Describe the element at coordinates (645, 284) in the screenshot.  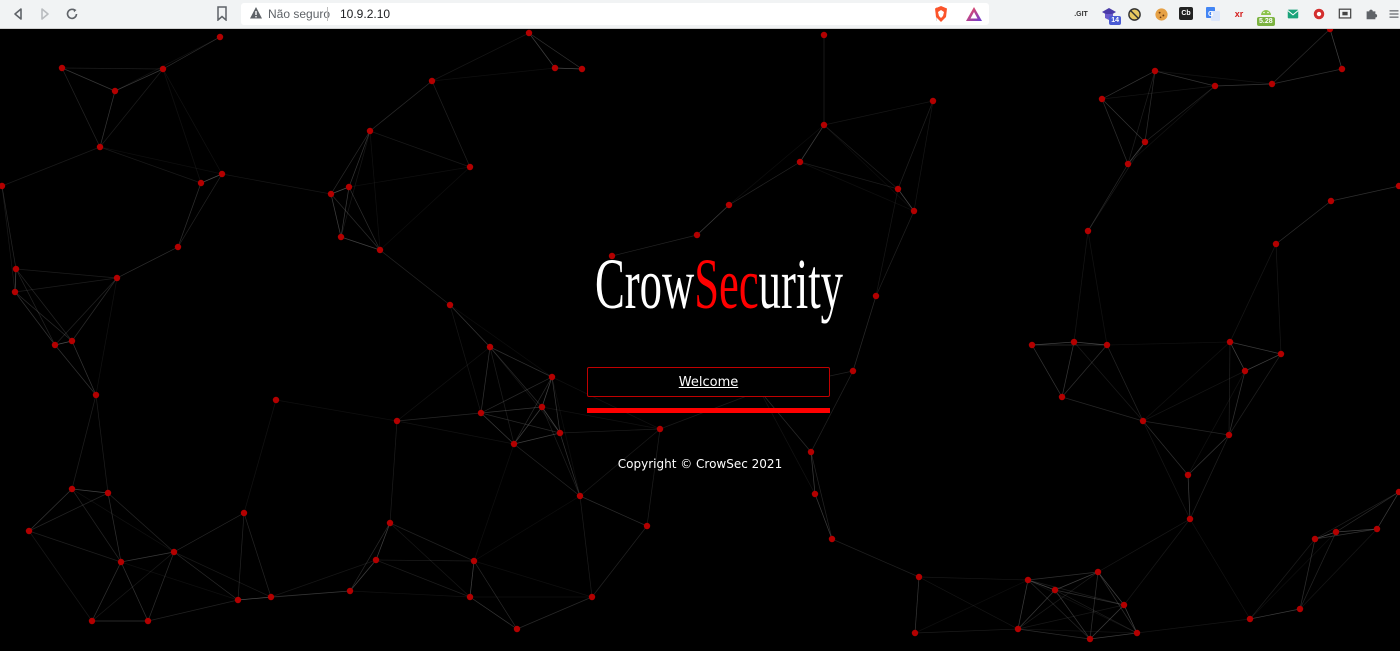
I see `logo-text-crow: Crow` at that location.